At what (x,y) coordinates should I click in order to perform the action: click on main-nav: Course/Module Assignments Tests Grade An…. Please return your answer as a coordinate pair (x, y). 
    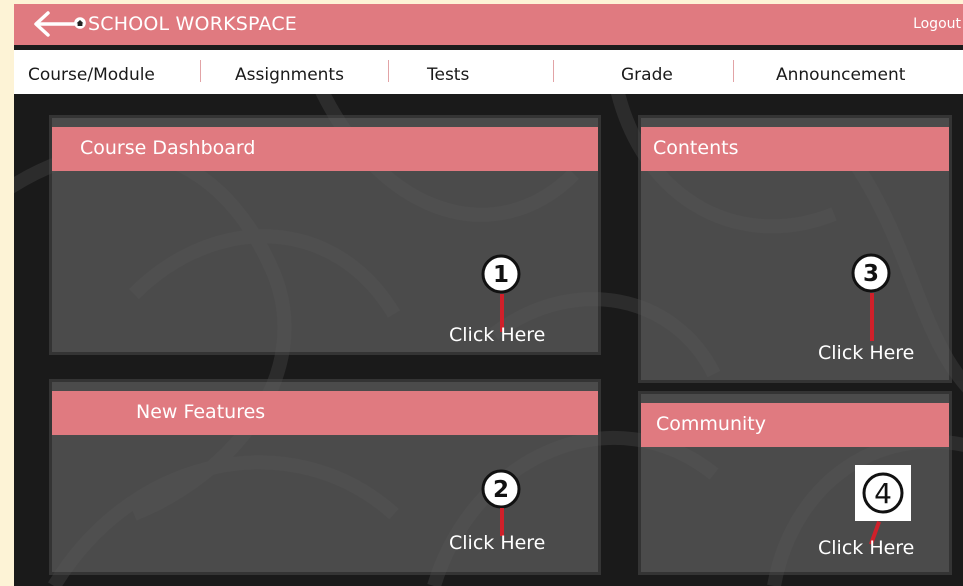
    Looking at the image, I should click on (488, 72).